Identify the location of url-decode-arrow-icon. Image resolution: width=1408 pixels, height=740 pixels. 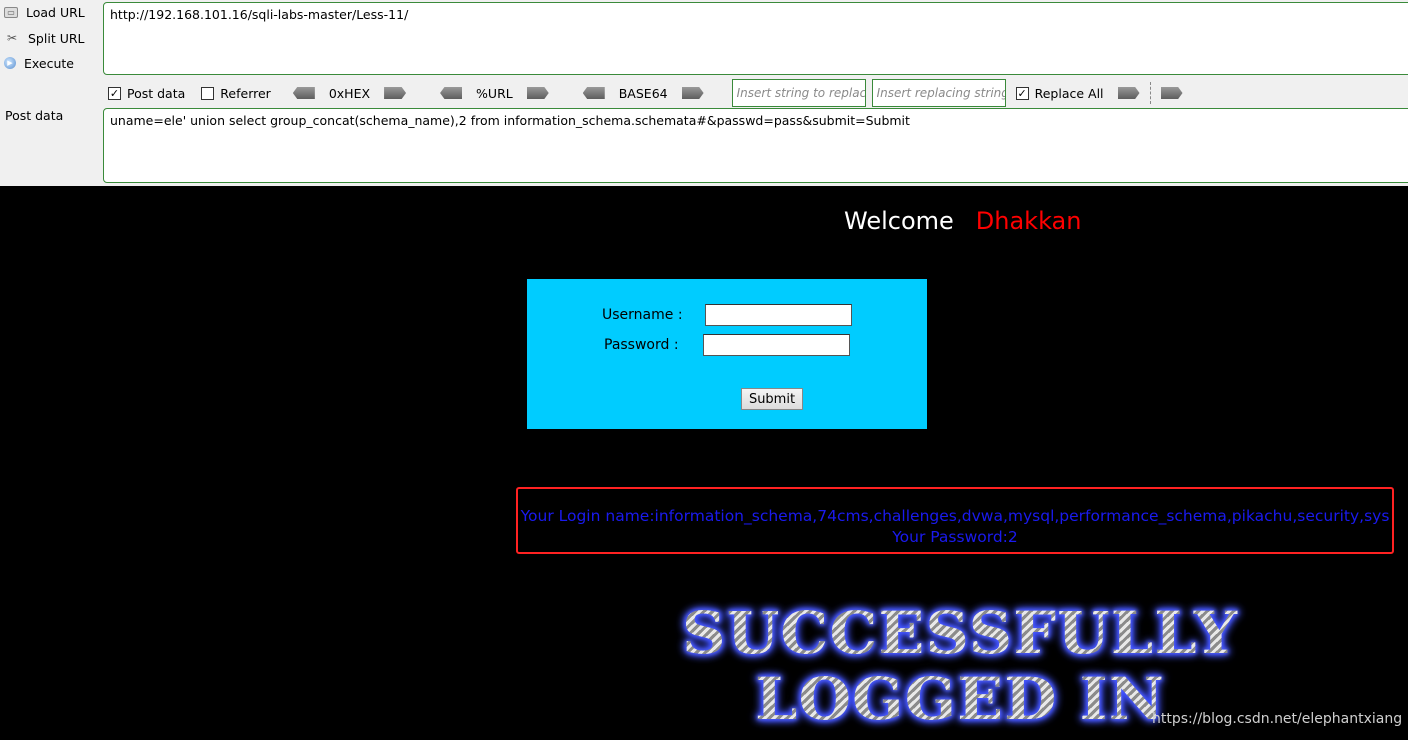
(451, 93).